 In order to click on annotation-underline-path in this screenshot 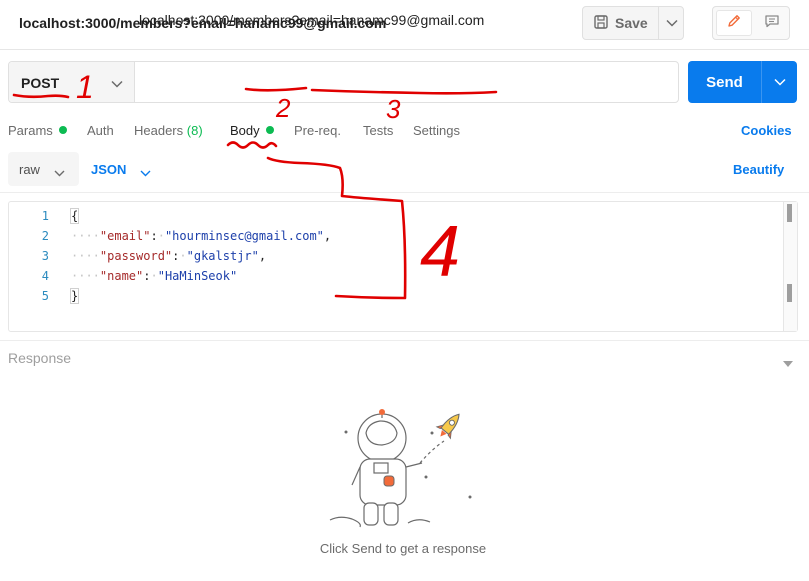, I will do `click(276, 89)`.